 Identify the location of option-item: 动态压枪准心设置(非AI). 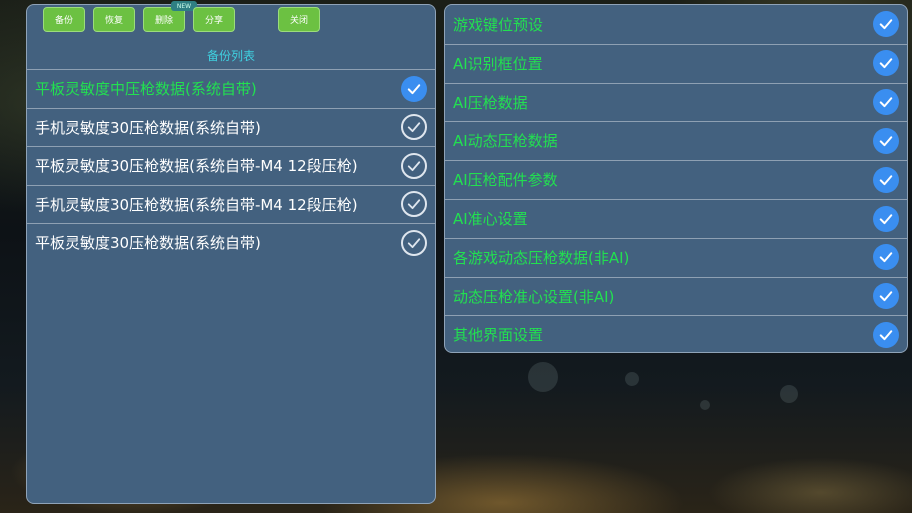
(676, 295).